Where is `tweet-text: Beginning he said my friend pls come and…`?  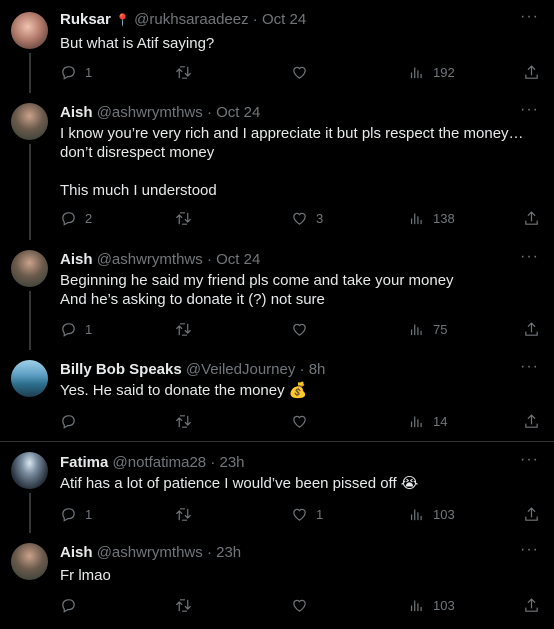 tweet-text: Beginning he said my friend pls come and… is located at coordinates (257, 290).